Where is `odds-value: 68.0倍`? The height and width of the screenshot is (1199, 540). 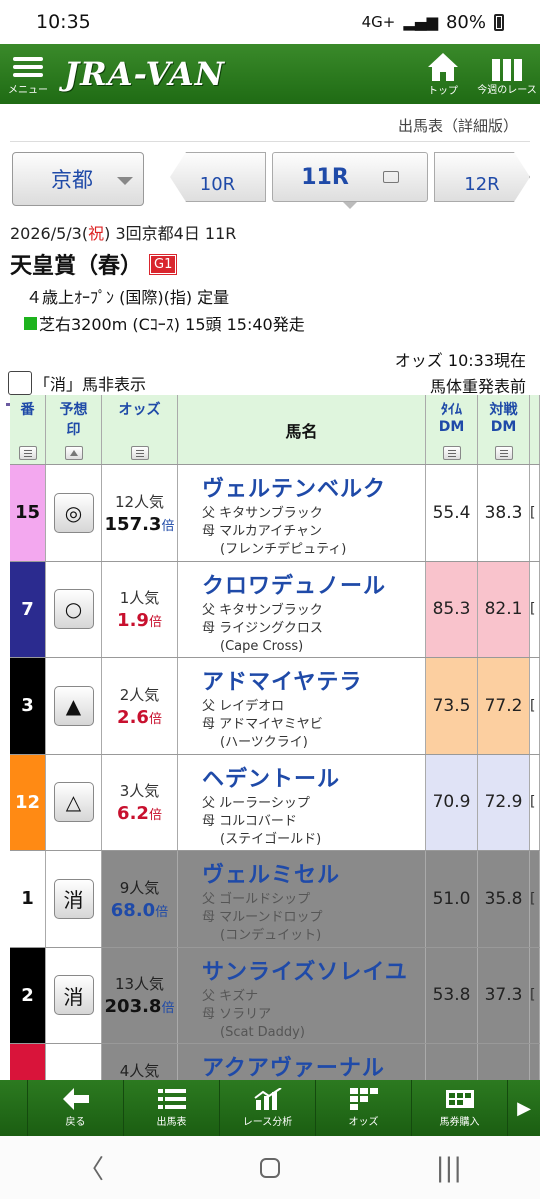 odds-value: 68.0倍 is located at coordinates (139, 910).